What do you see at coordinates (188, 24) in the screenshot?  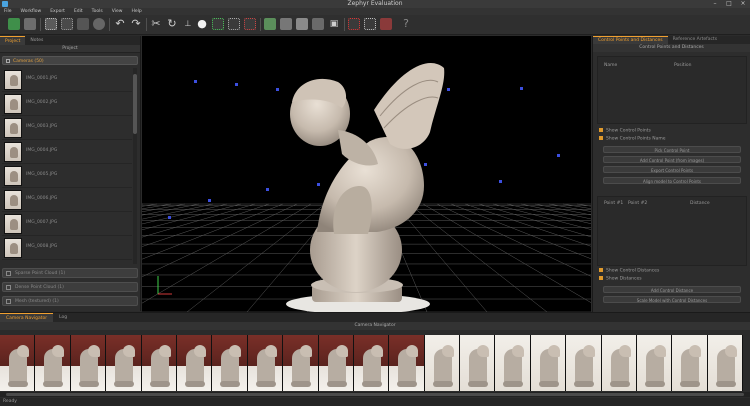 I see `axis-icon: ⊥` at bounding box center [188, 24].